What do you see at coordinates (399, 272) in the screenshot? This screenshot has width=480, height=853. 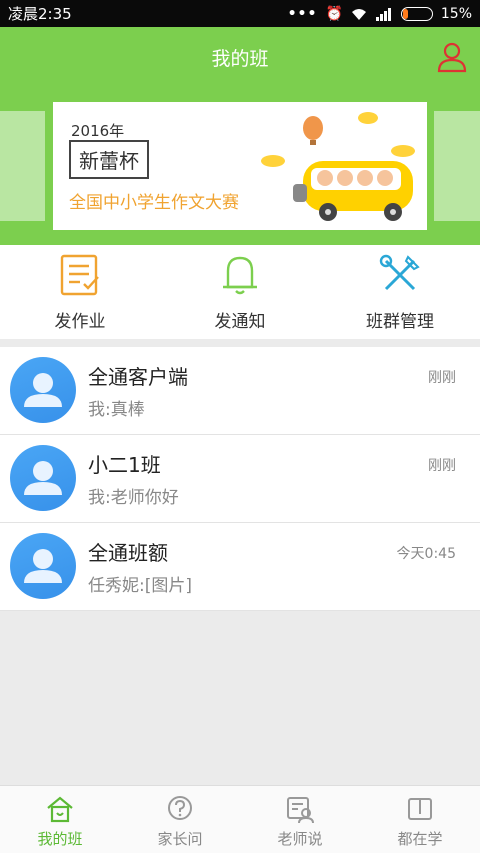 I see `tools-icon` at bounding box center [399, 272].